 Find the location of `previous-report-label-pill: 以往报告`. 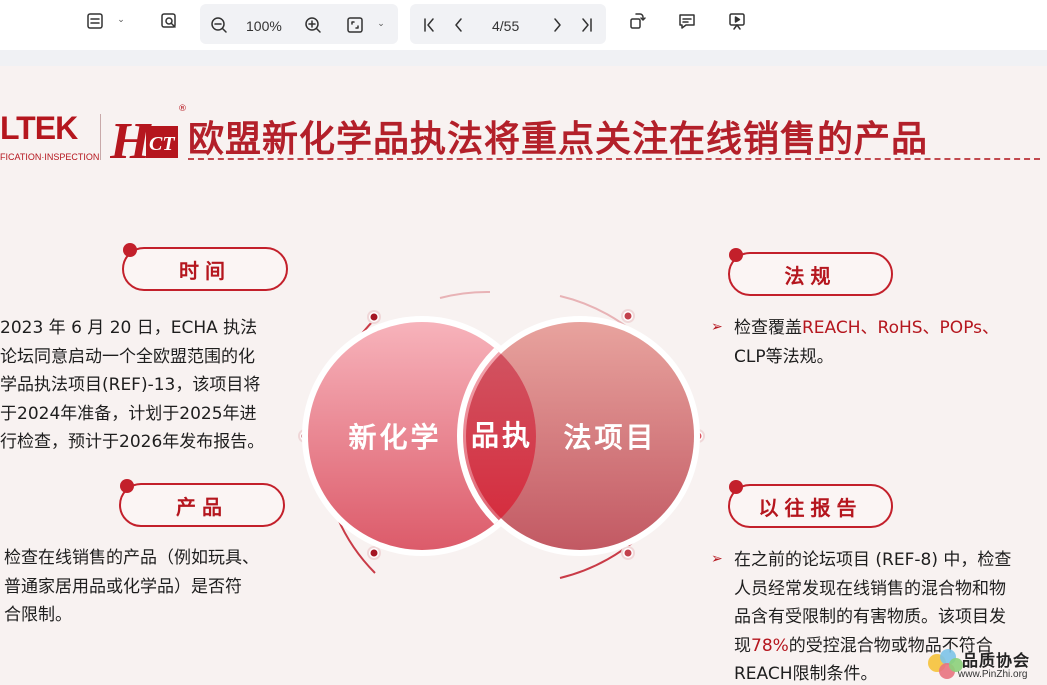

previous-report-label-pill: 以往报告 is located at coordinates (810, 504).